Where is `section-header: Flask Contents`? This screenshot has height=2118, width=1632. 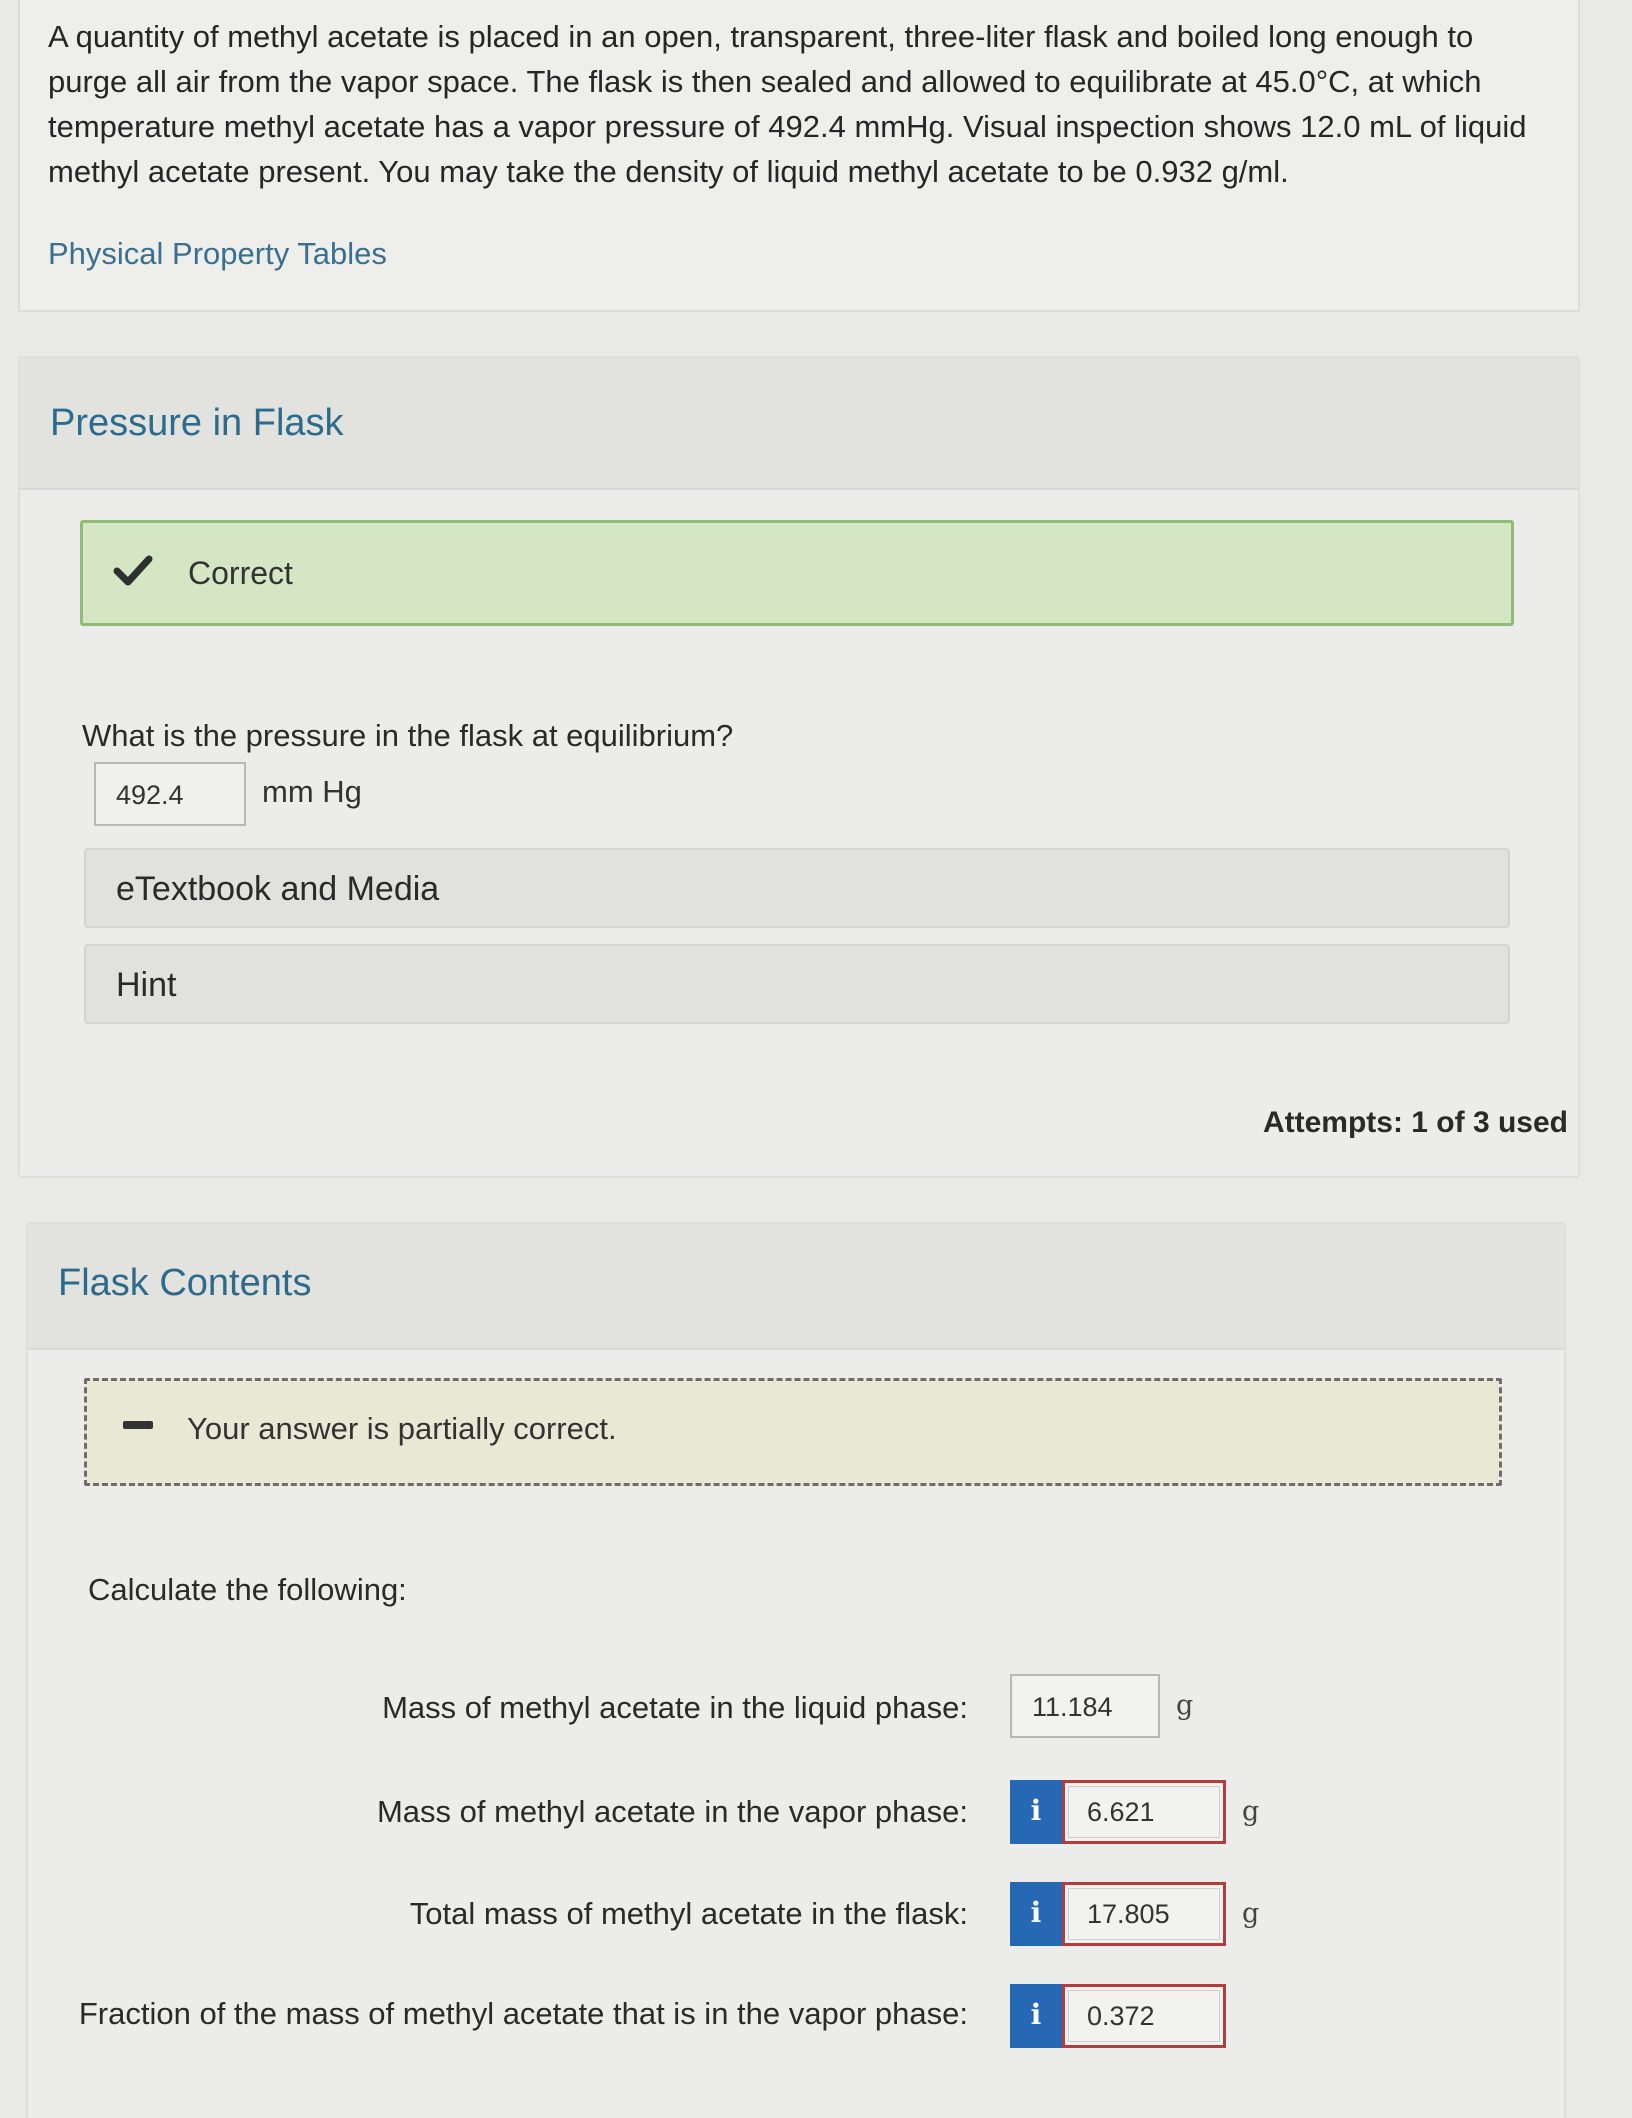
section-header: Flask Contents is located at coordinates (796, 1287).